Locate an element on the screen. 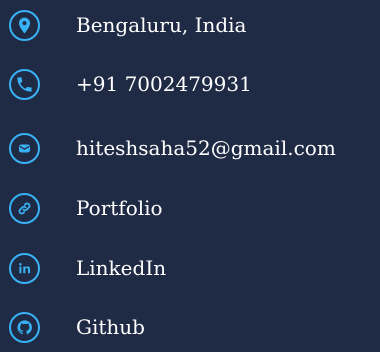  link-icon is located at coordinates (24, 208).